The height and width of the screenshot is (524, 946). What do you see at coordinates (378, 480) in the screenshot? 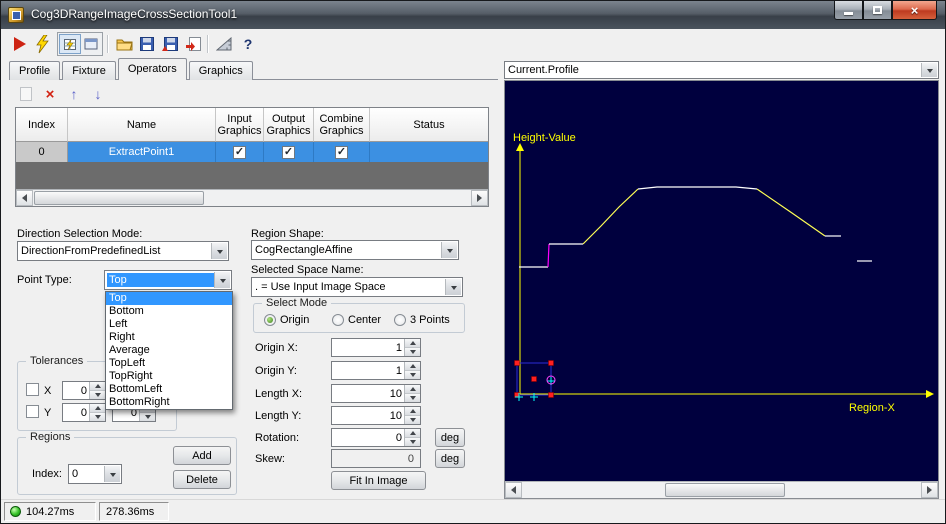
I see `fit-in-image-button: Fit In Image` at bounding box center [378, 480].